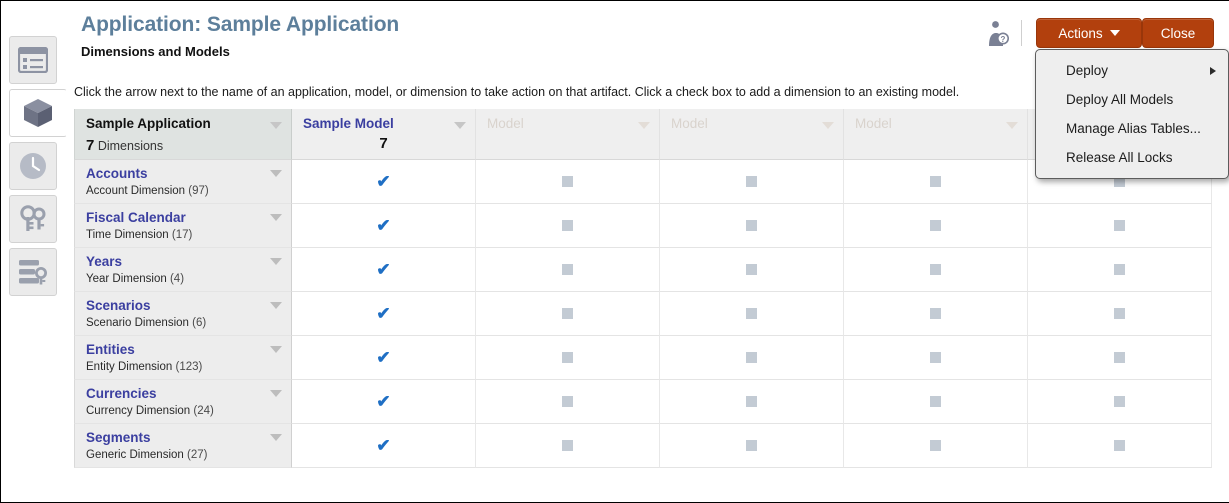  I want to click on sidebar-tab-keys, so click(33, 219).